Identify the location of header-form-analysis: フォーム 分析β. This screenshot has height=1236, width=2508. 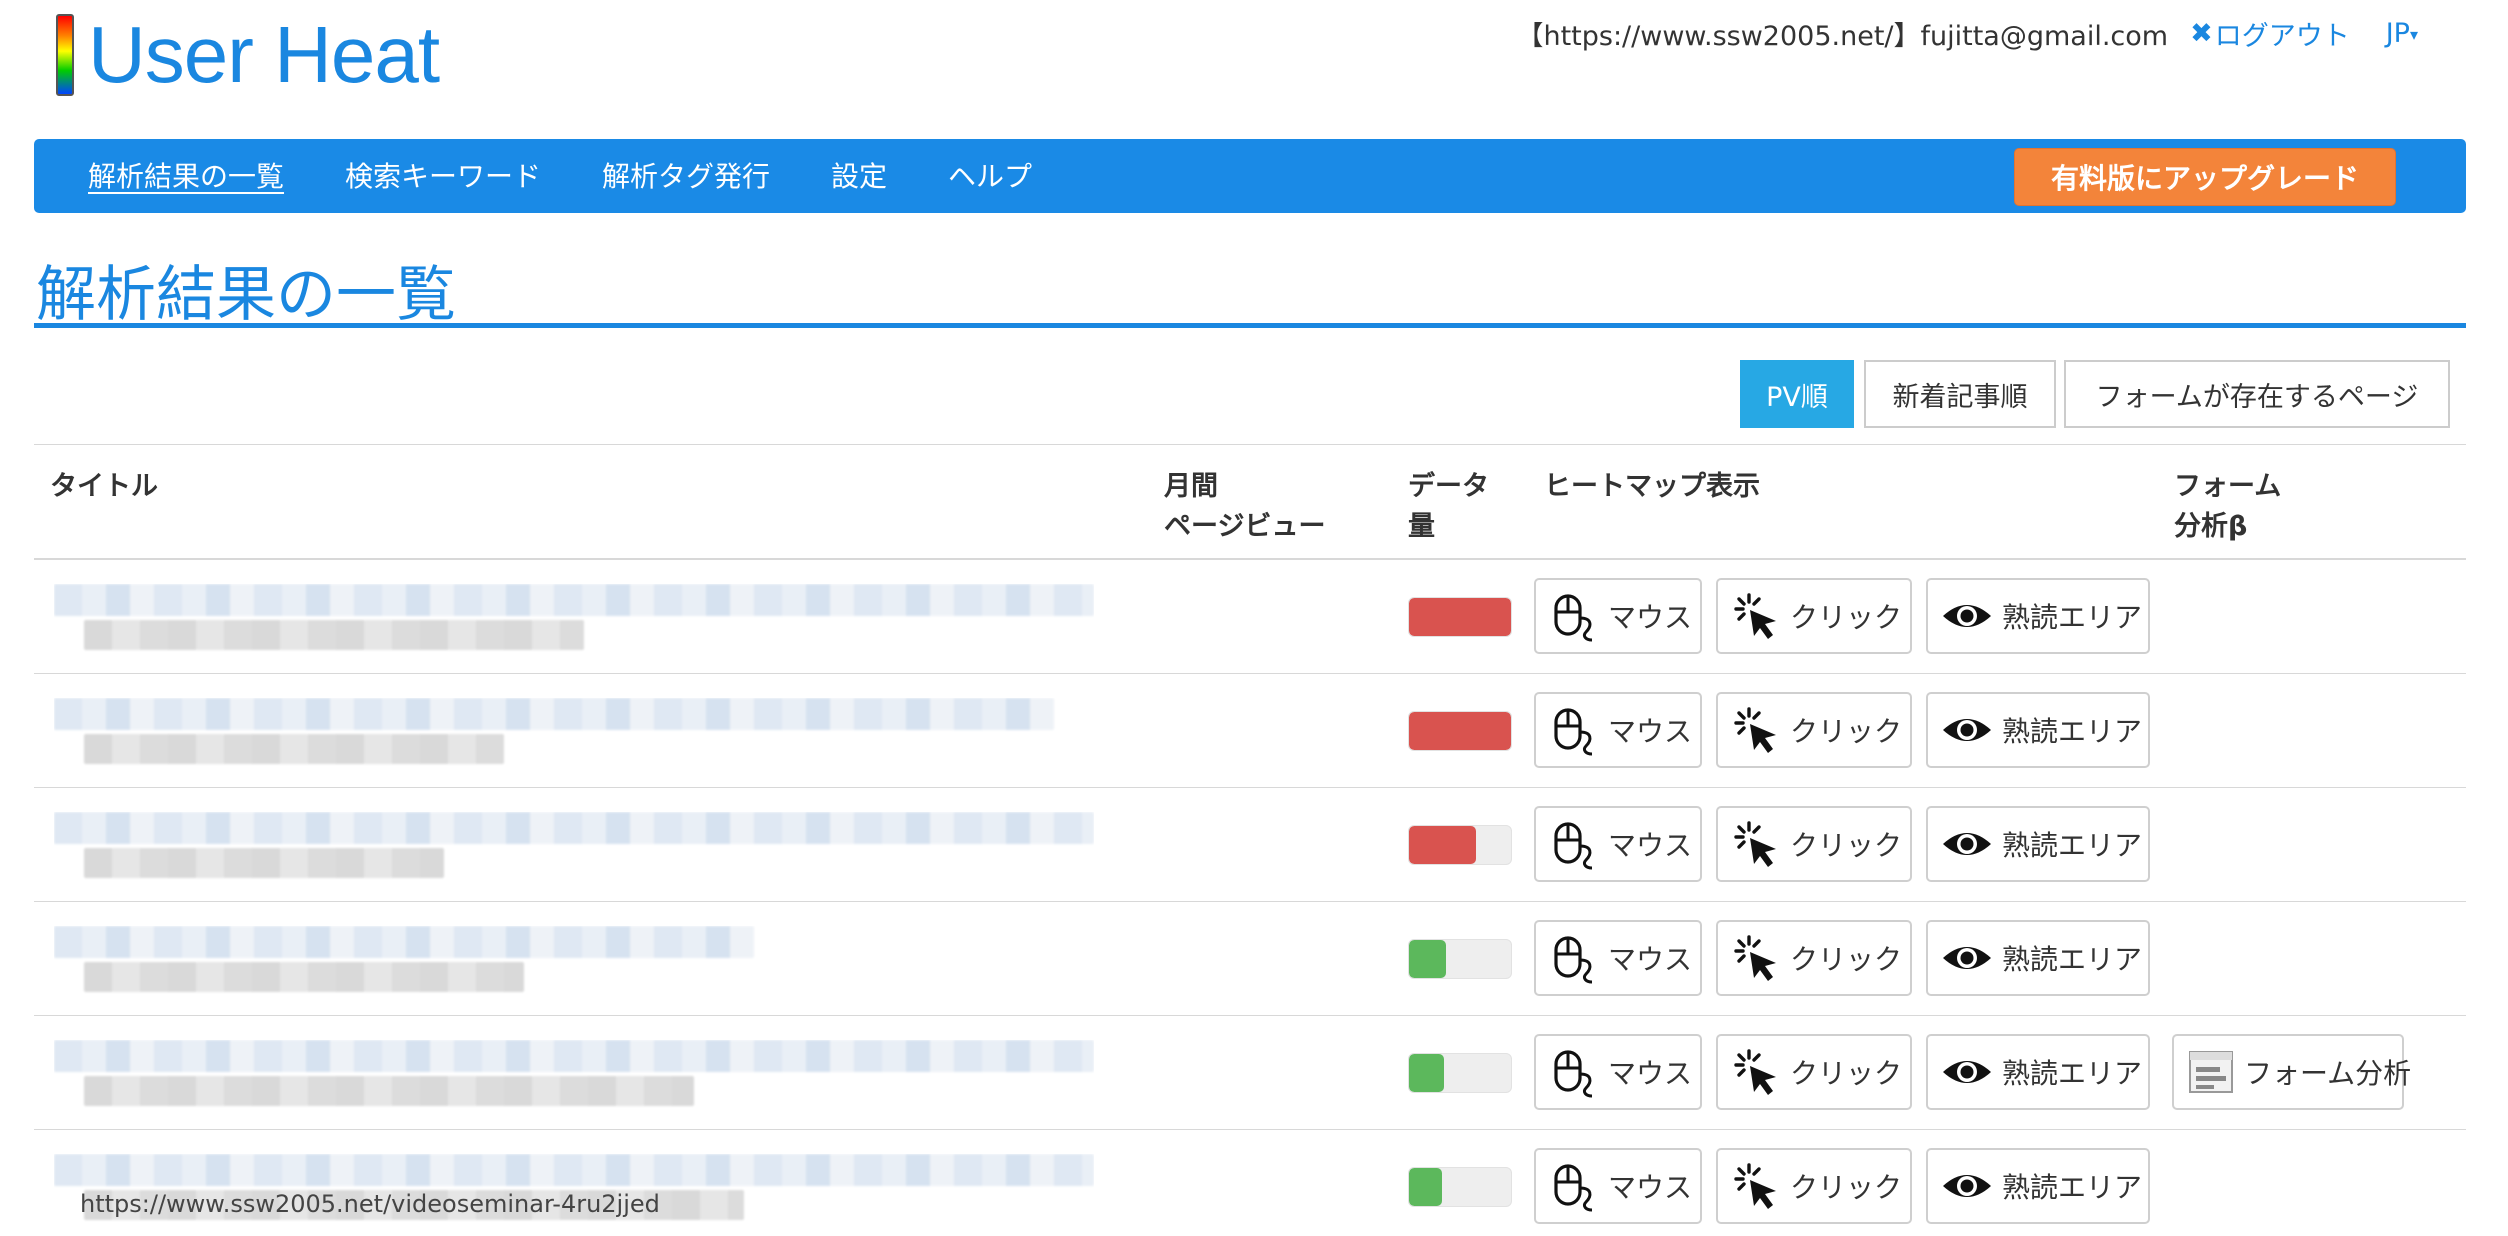
(2228, 506).